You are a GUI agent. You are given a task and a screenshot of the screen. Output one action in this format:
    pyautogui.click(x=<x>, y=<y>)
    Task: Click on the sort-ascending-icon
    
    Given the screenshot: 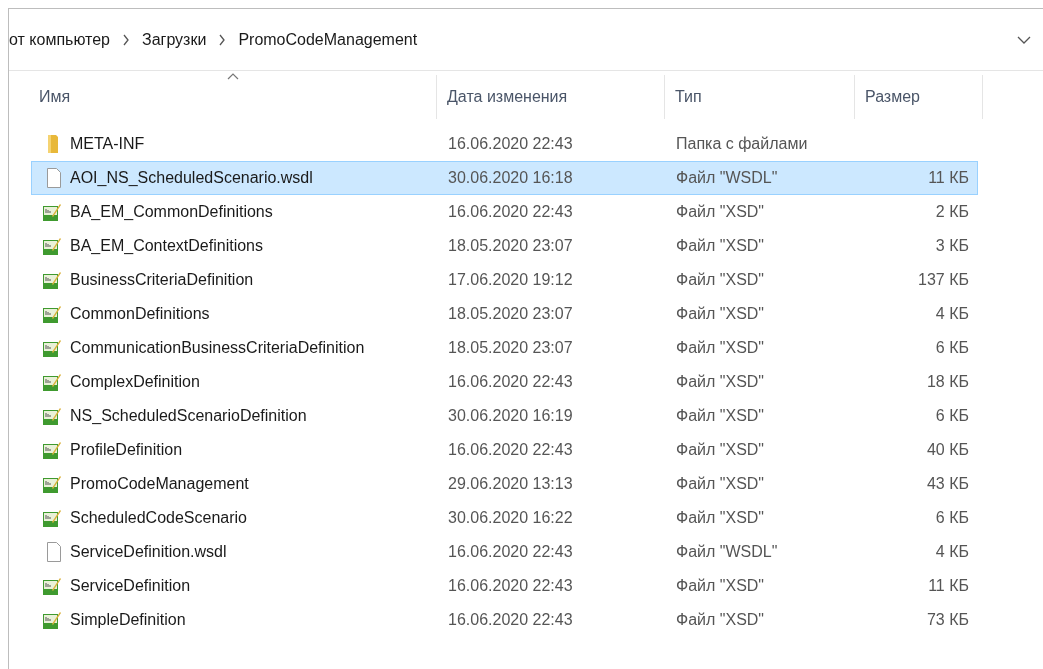 What is the action you would take?
    pyautogui.click(x=232, y=76)
    